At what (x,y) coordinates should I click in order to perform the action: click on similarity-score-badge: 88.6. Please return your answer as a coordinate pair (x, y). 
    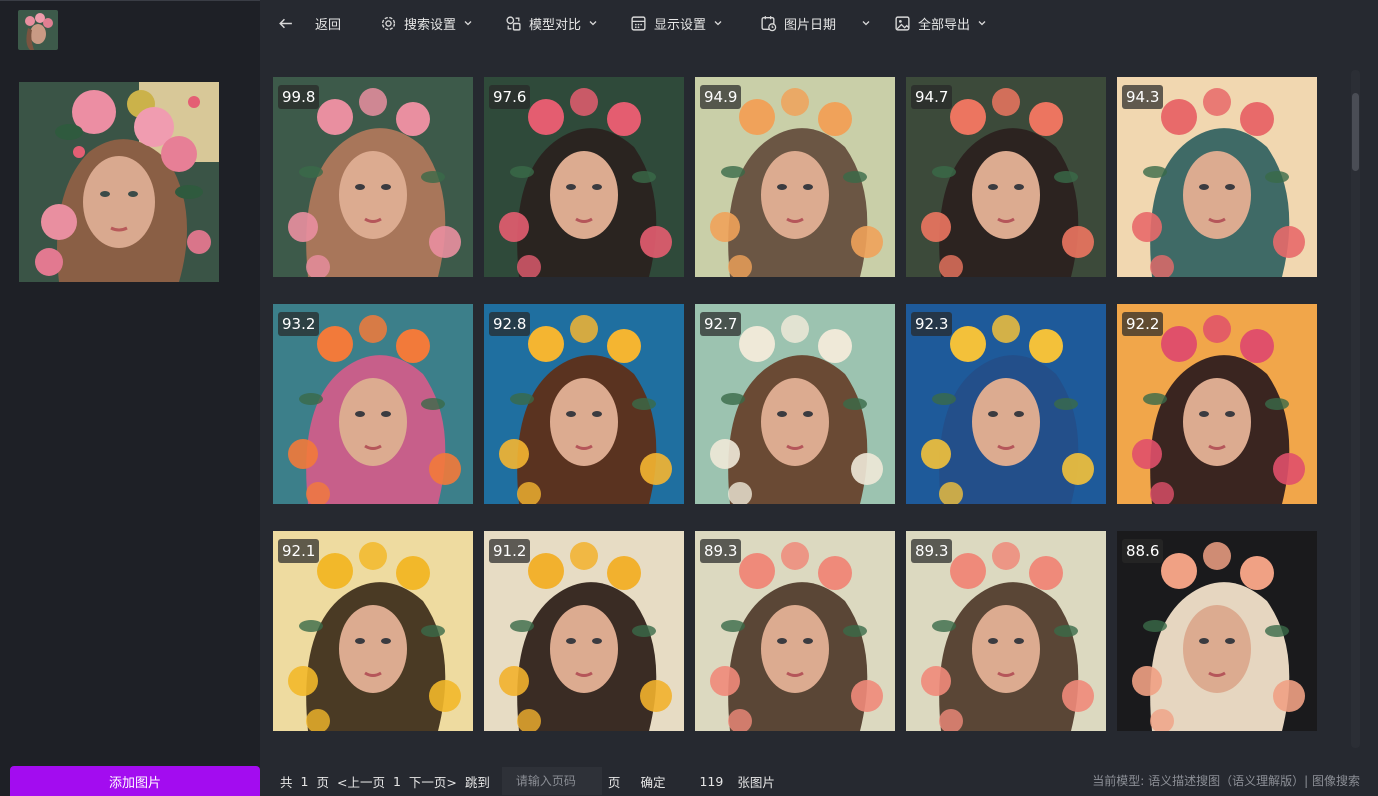
    Looking at the image, I should click on (1143, 551).